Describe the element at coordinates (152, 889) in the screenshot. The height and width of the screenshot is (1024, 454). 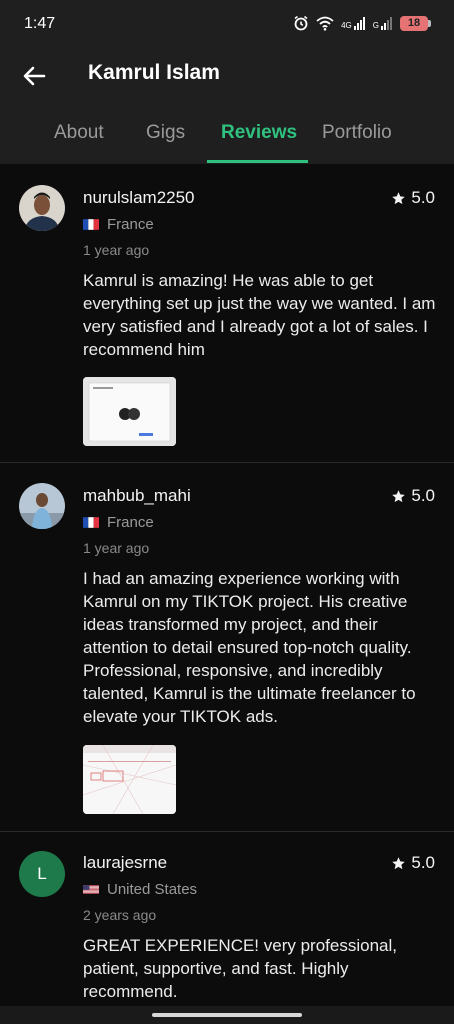
I see `country-name: United States` at that location.